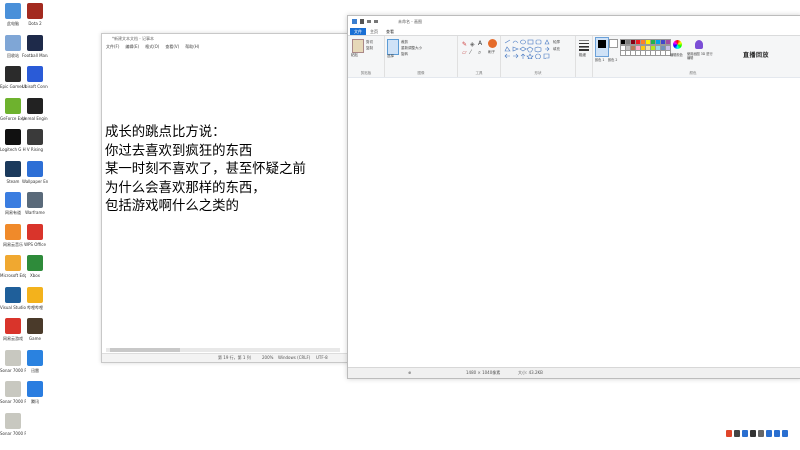 The height and width of the screenshot is (450, 800). Describe the element at coordinates (602, 44) in the screenshot. I see `color1-swatch` at that location.